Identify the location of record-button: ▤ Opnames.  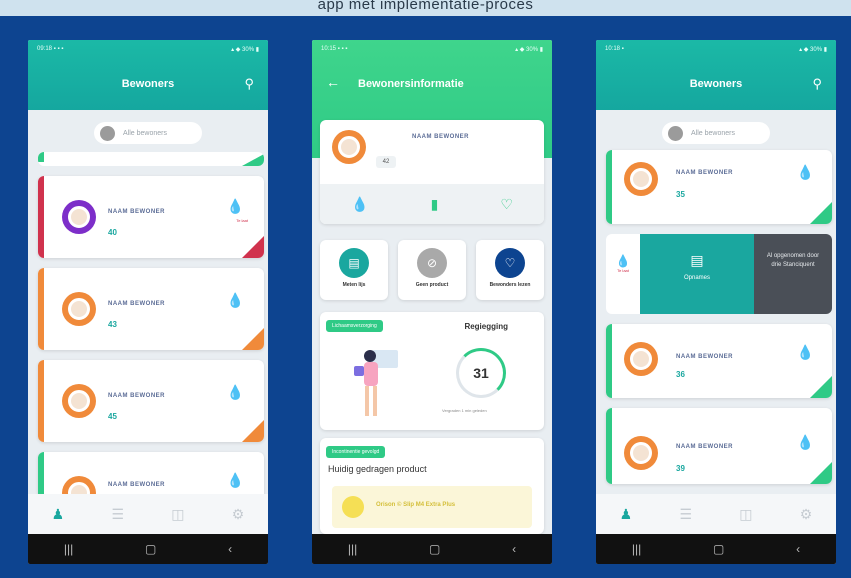
(697, 274).